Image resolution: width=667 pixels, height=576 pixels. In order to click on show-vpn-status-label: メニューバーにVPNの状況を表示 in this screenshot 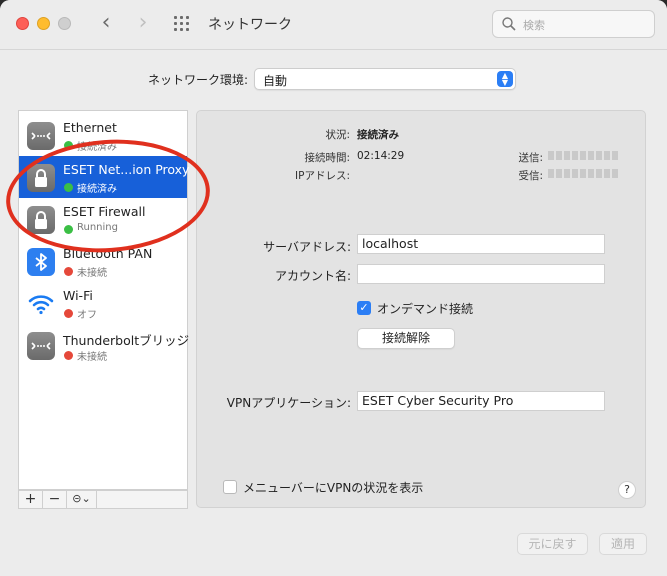, I will do `click(333, 488)`.